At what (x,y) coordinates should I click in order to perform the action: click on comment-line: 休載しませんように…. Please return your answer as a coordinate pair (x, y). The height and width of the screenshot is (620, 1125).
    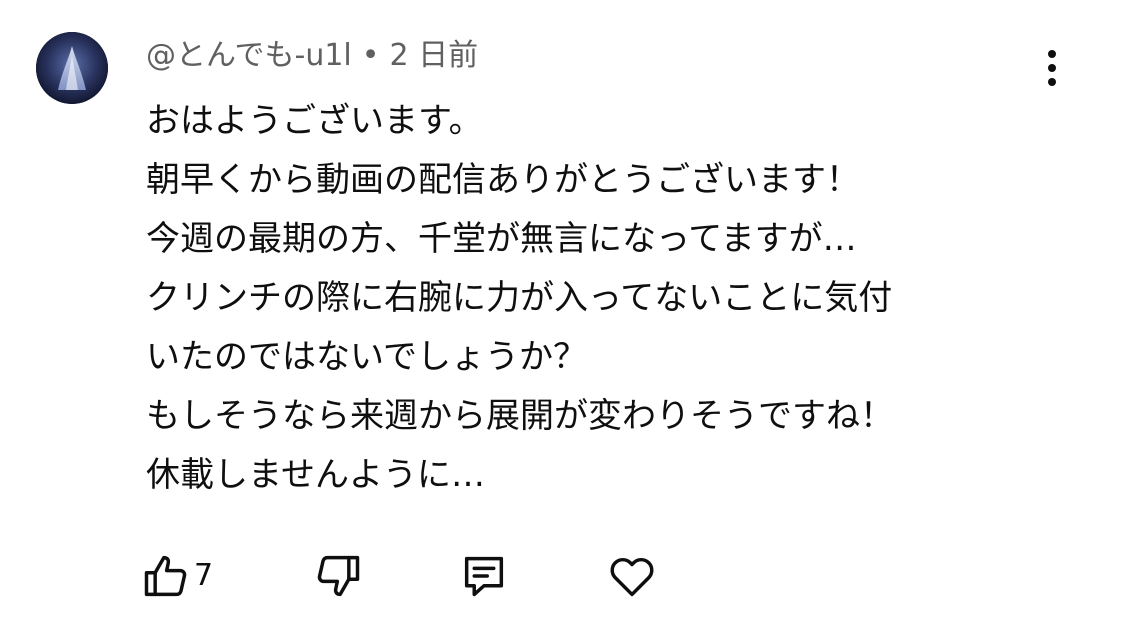
    Looking at the image, I should click on (315, 475).